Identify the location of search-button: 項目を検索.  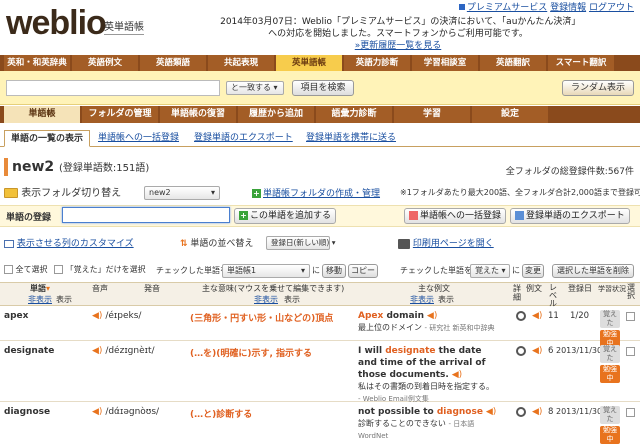
(323, 88).